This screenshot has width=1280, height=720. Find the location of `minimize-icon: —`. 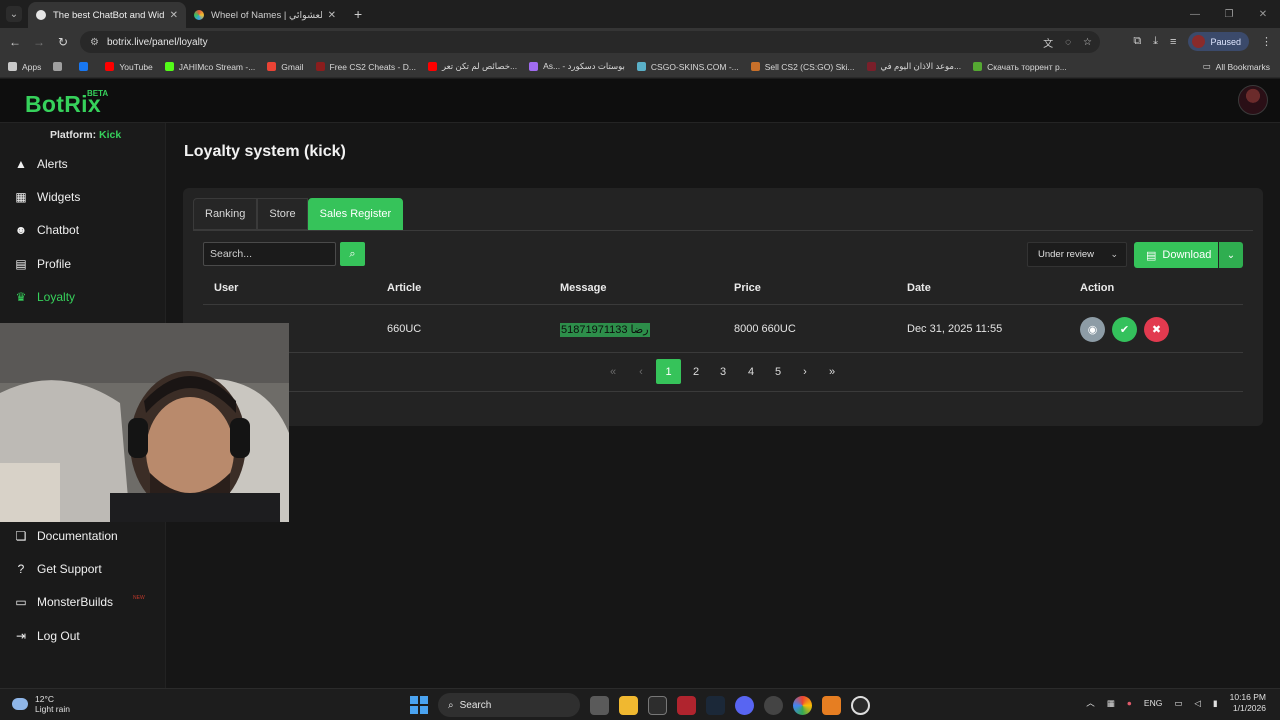

minimize-icon: — is located at coordinates (1195, 14).